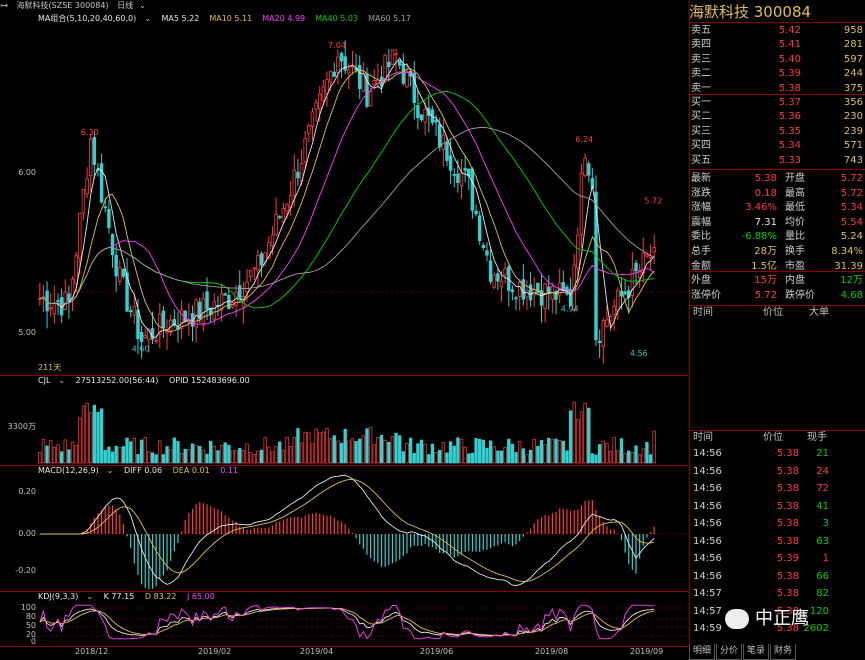 The image size is (865, 660). Describe the element at coordinates (134, 5) in the screenshot. I see `period-selector: 日线 ⌄` at that location.